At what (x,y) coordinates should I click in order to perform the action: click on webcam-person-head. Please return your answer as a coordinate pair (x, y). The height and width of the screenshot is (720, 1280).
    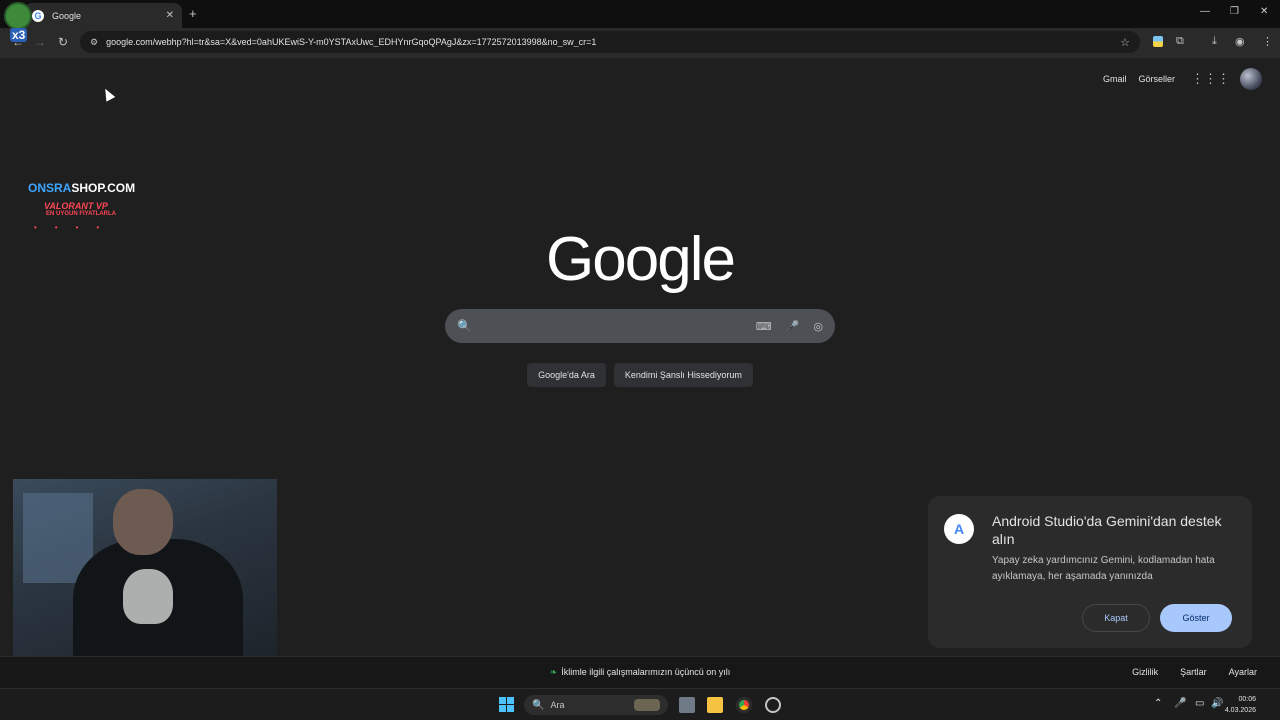
    Looking at the image, I should click on (143, 522).